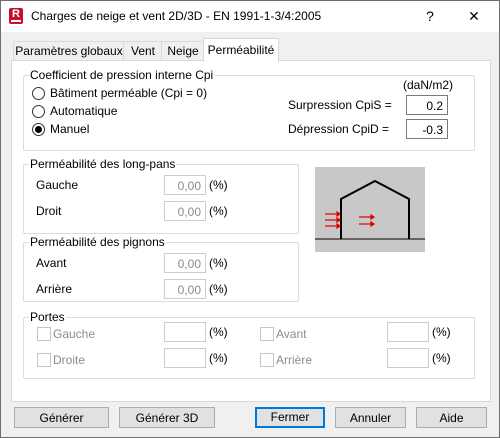 The image size is (500, 438). What do you see at coordinates (49, 211) in the screenshot?
I see `long-pans-droit-label: Droit` at bounding box center [49, 211].